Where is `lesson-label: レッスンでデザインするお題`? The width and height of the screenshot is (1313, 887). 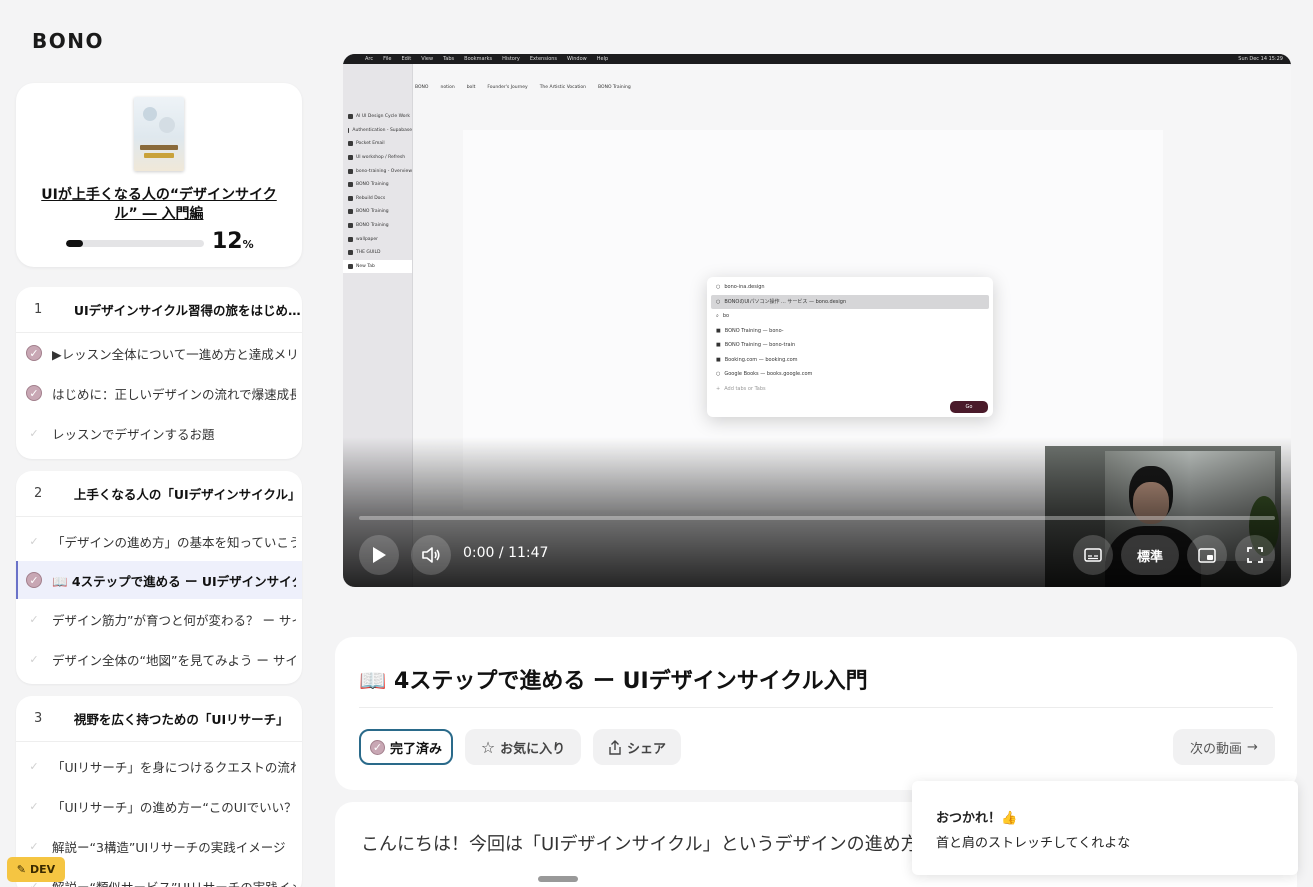 lesson-label: レッスンでデザインするお題 is located at coordinates (133, 434).